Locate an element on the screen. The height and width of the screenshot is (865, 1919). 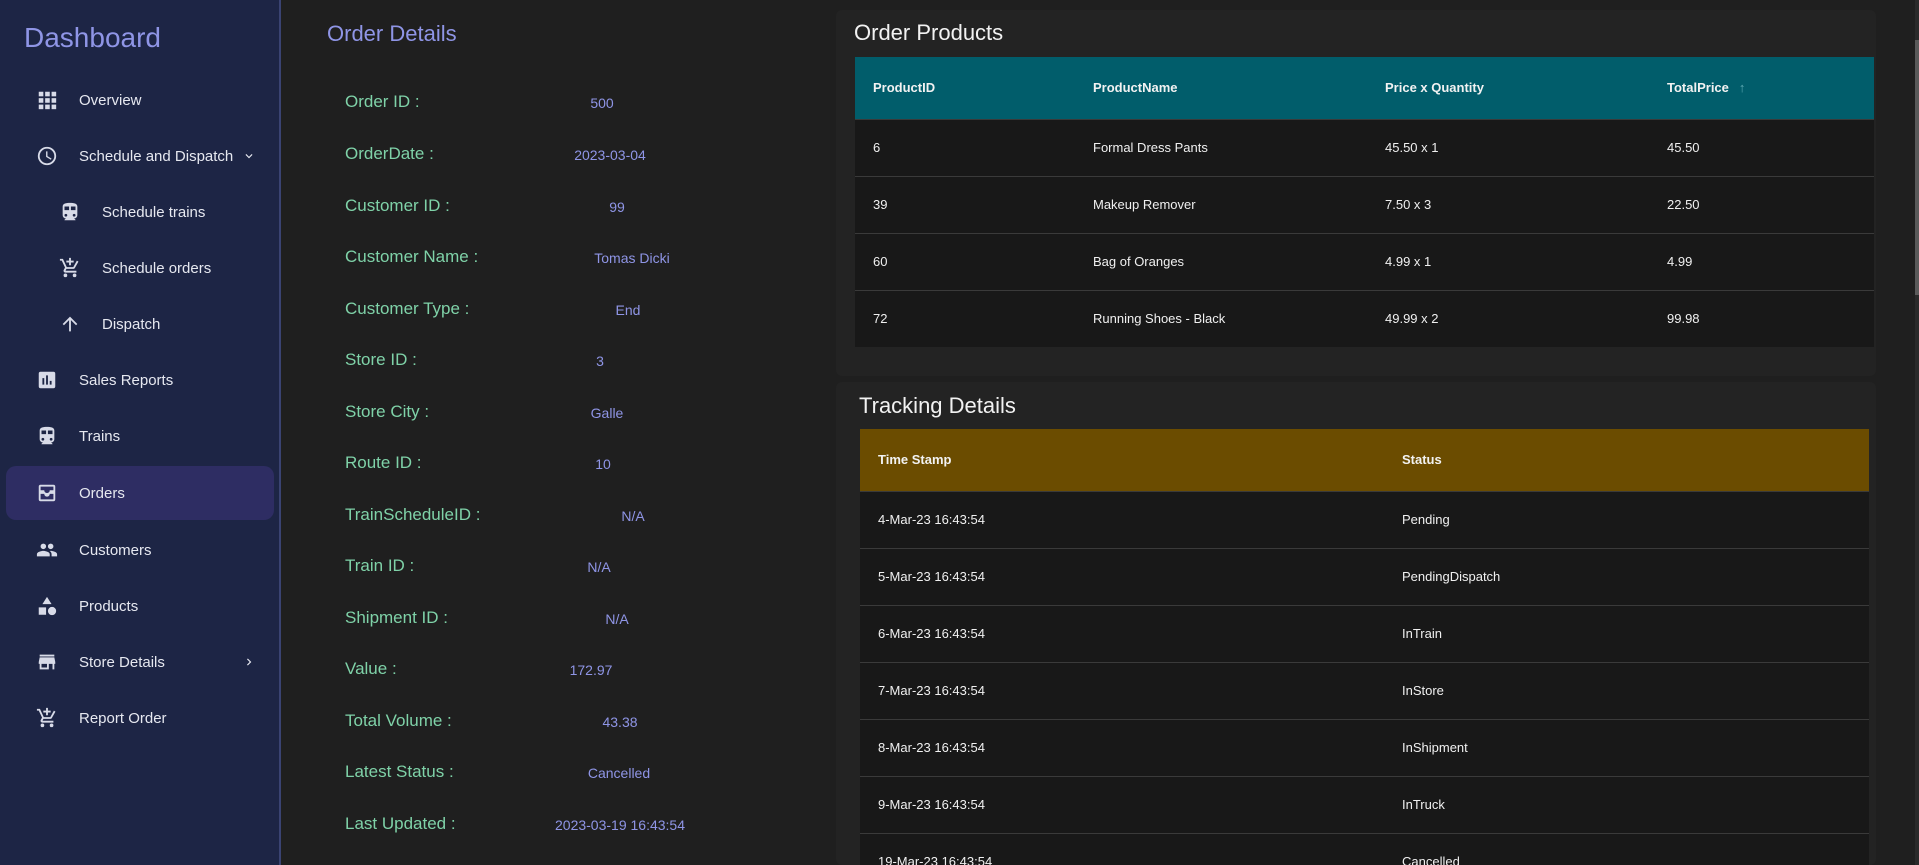
order-details-title: Order Details is located at coordinates (392, 33).